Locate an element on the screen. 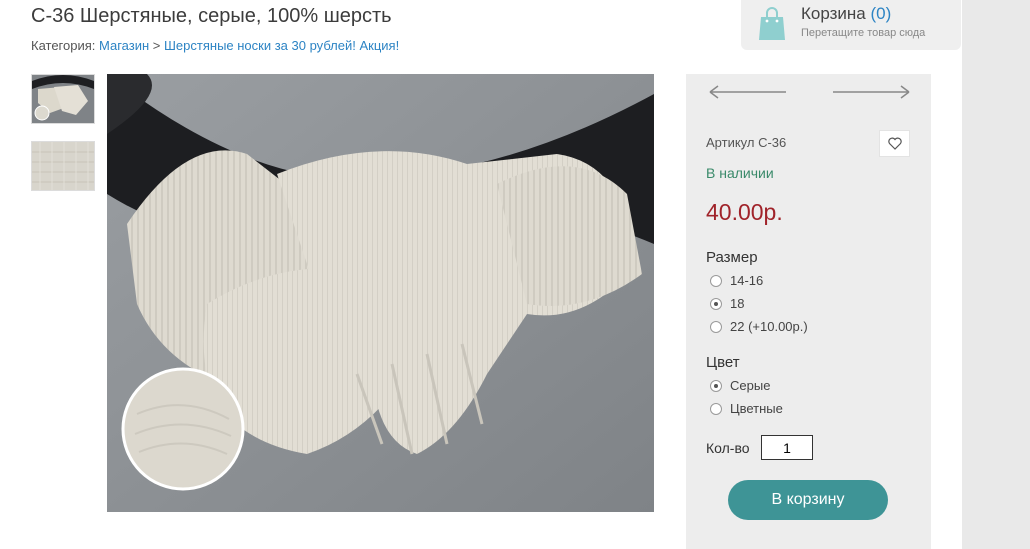 This screenshot has width=1030, height=549. thumbnail-gloves is located at coordinates (63, 99).